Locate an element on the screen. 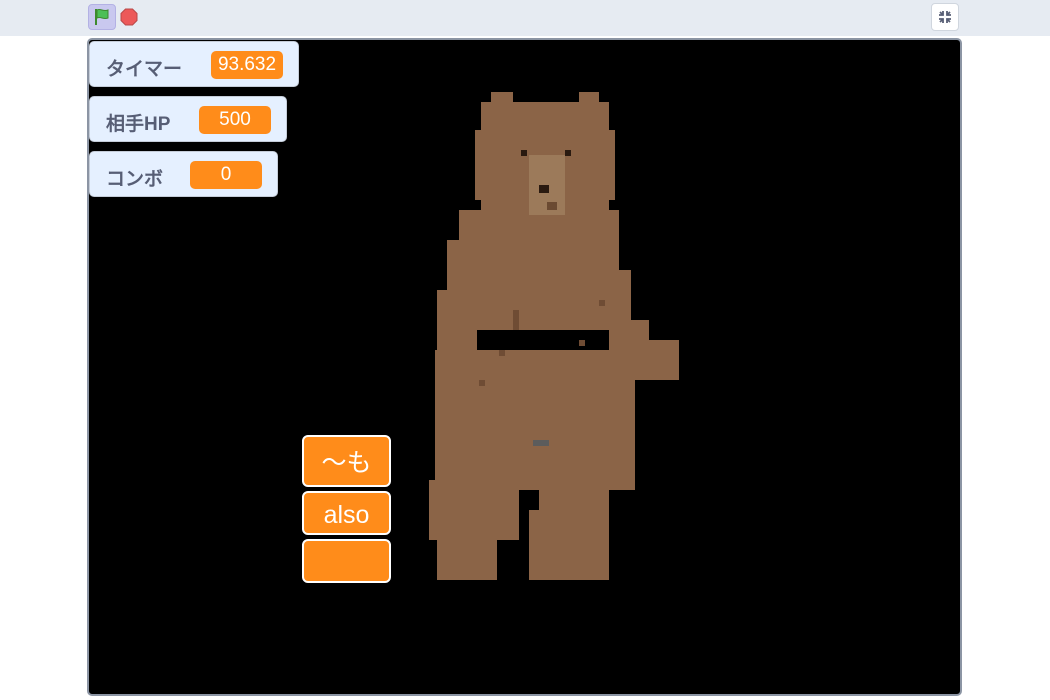 This screenshot has height=700, width=1050. choice-button: also is located at coordinates (346, 513).